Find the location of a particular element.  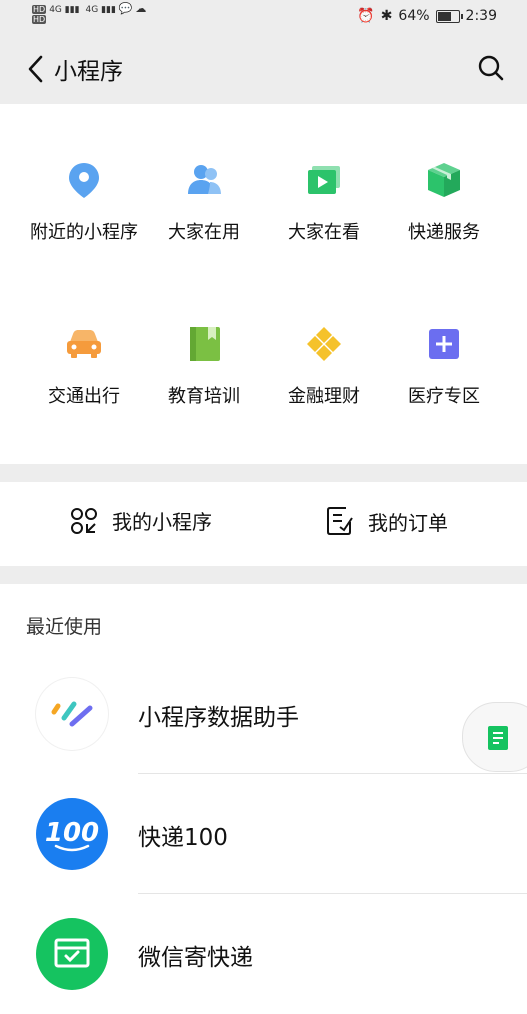

category-transport: 交通出行 is located at coordinates (84, 366).